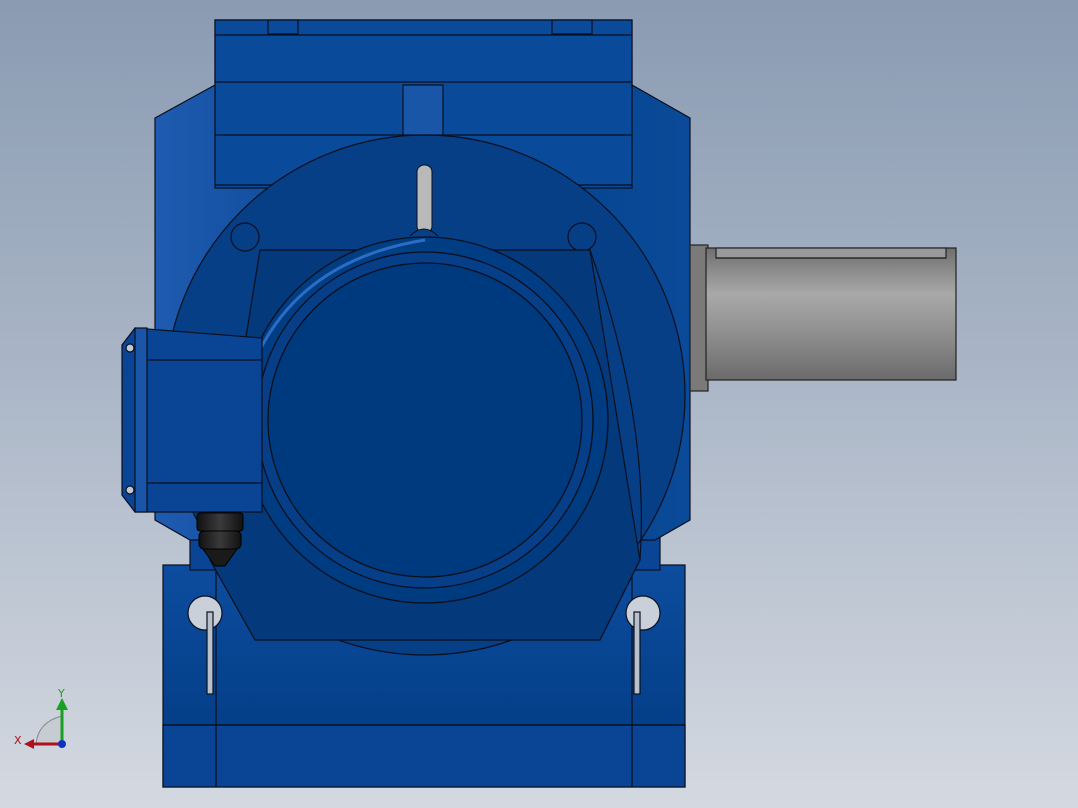 Image resolution: width=1078 pixels, height=808 pixels. I want to click on z-axis-icon, so click(62, 744).